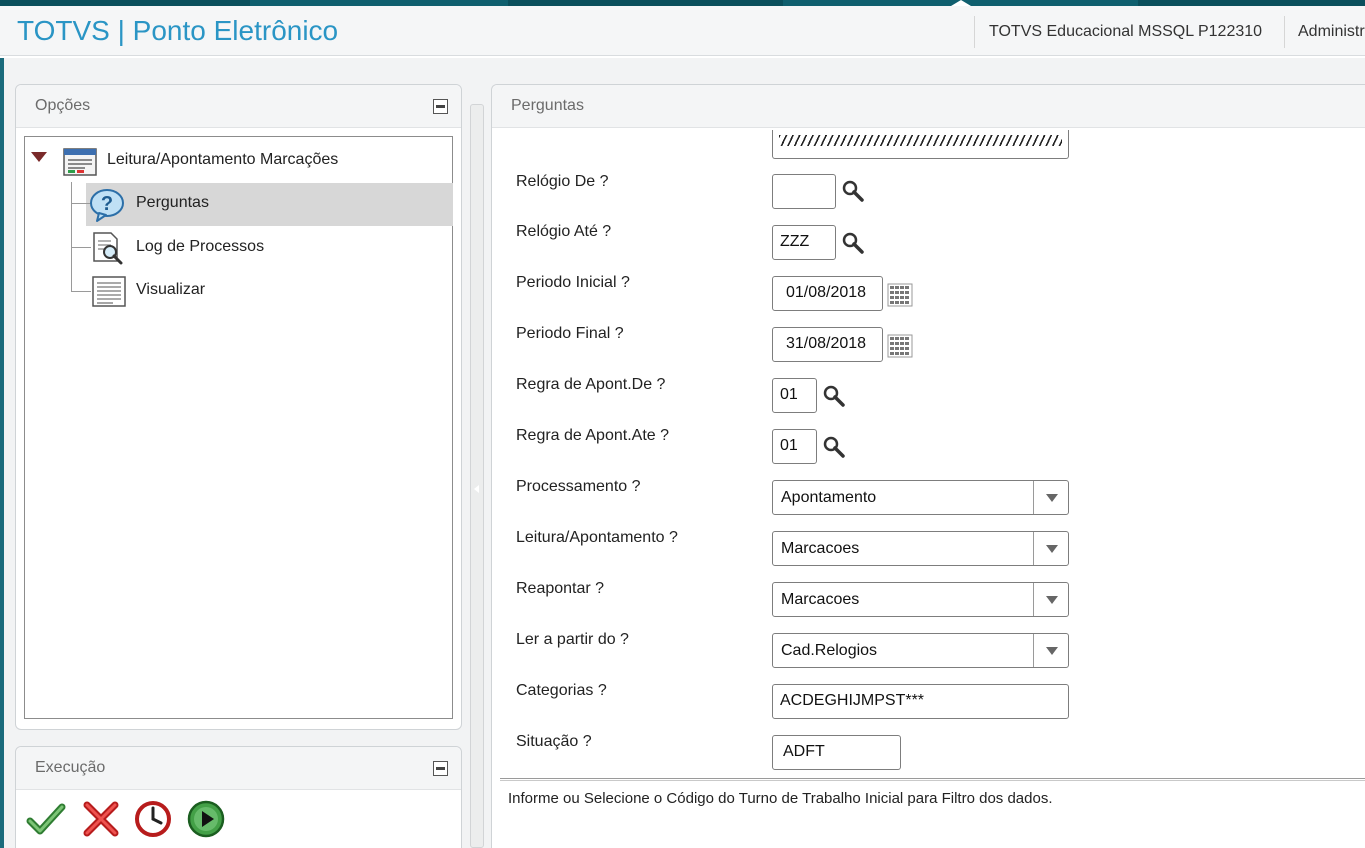  I want to click on leitura-apontamento-select: Marcacoes, so click(920, 548).